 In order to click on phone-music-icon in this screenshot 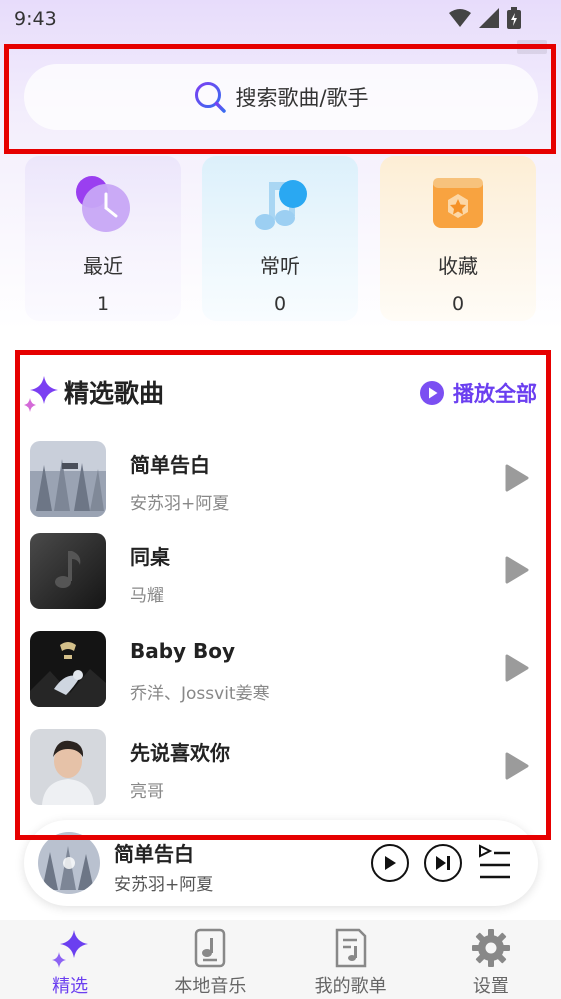, I will do `click(210, 948)`.